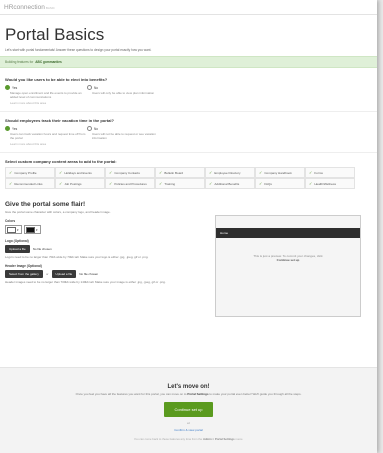 This screenshot has width=383, height=453. I want to click on content-area-option: ✓ FAQs, so click(280, 183).